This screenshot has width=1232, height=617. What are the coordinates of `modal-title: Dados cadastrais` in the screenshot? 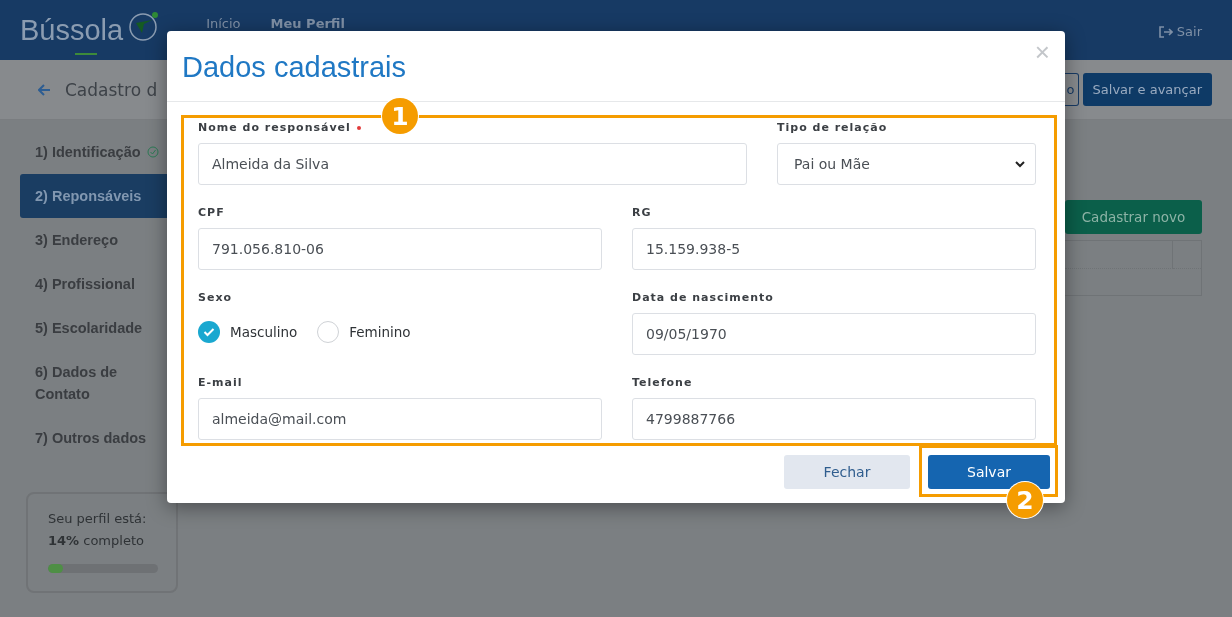 It's located at (294, 67).